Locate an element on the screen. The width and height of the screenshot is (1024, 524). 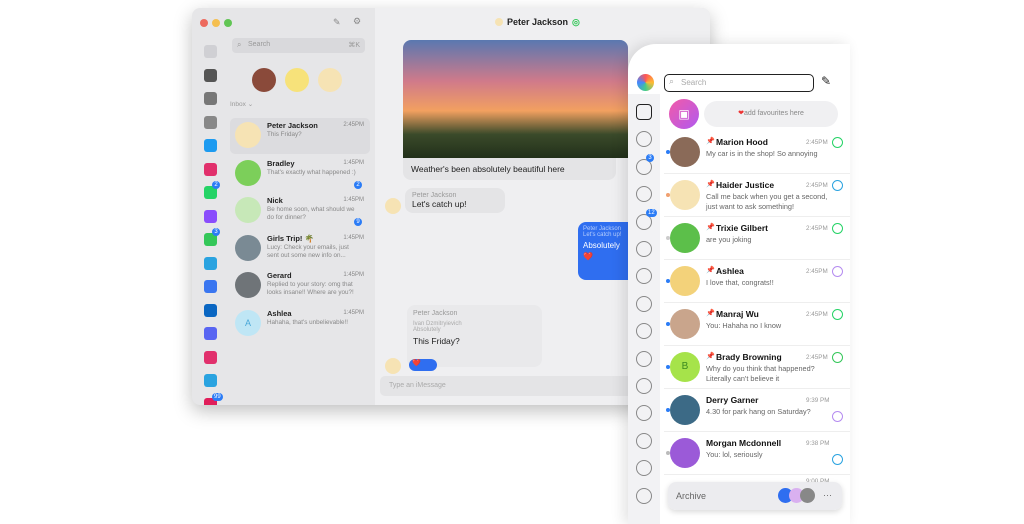
contact-name: Brady Browning is located at coordinates (749, 357).